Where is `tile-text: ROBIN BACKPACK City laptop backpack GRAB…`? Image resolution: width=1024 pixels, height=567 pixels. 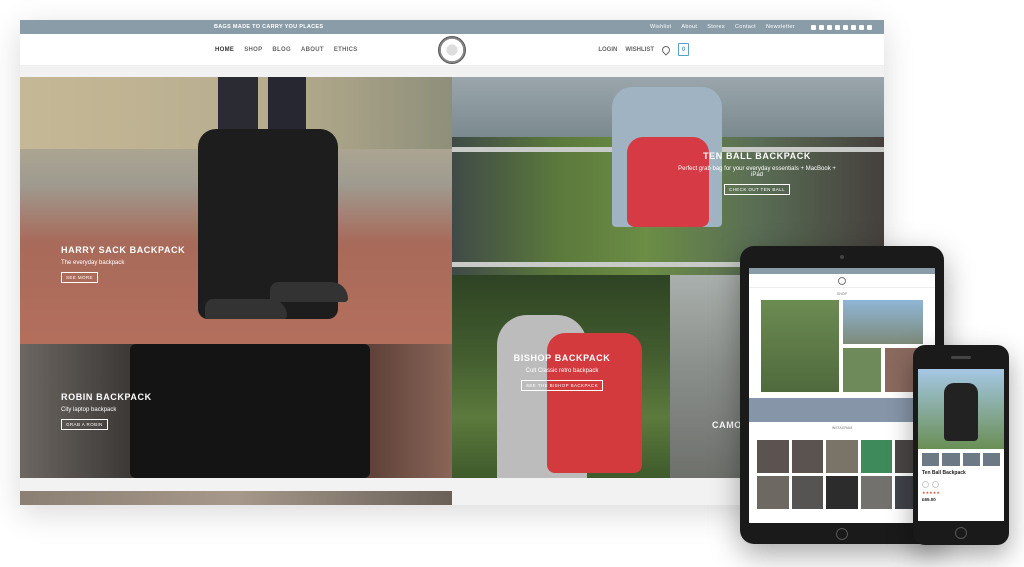
tile-text: ROBIN BACKPACK City laptop backpack GRAB… is located at coordinates (106, 411).